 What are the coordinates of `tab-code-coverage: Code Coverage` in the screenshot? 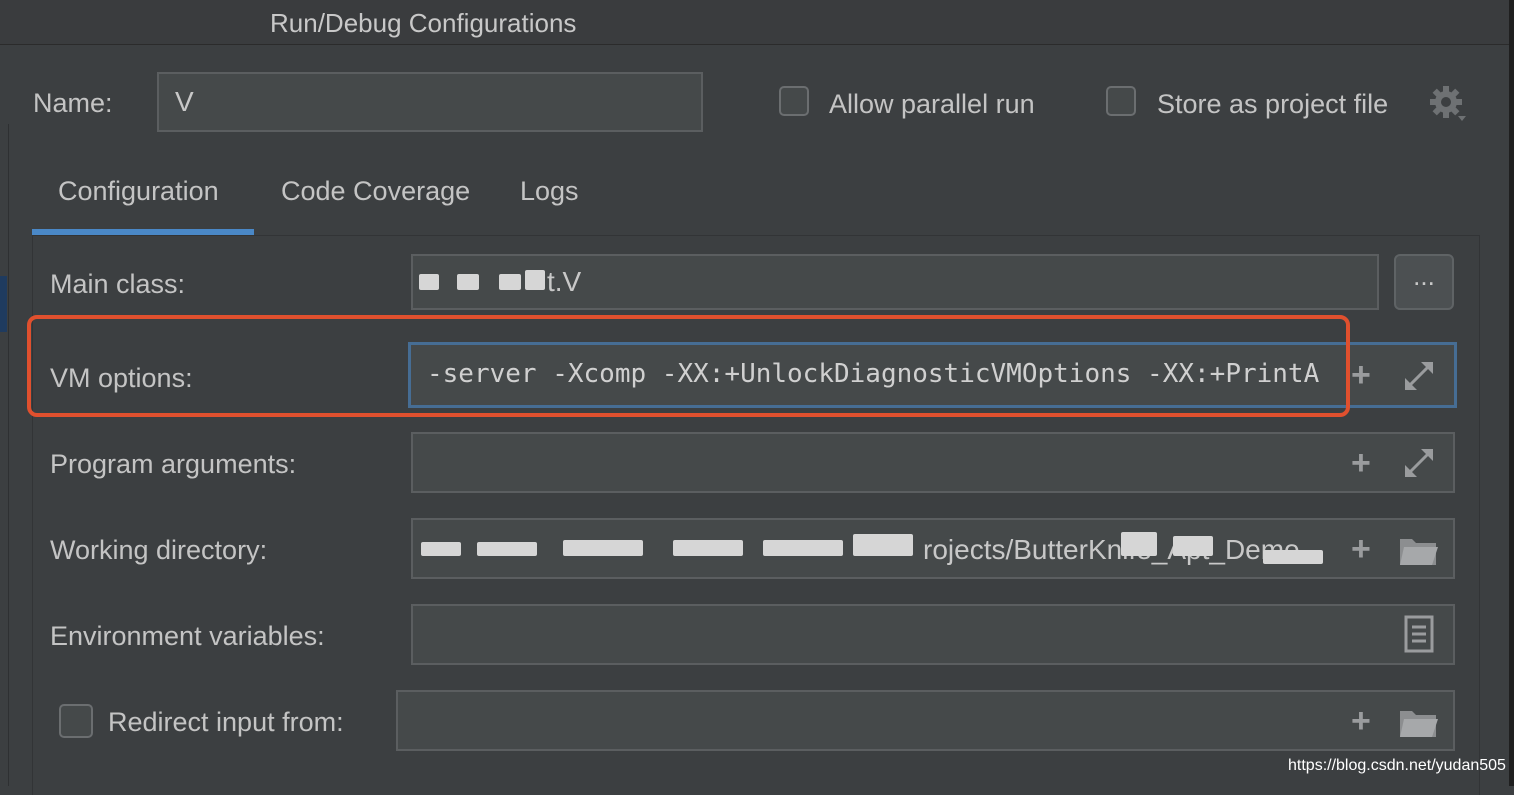 It's located at (375, 191).